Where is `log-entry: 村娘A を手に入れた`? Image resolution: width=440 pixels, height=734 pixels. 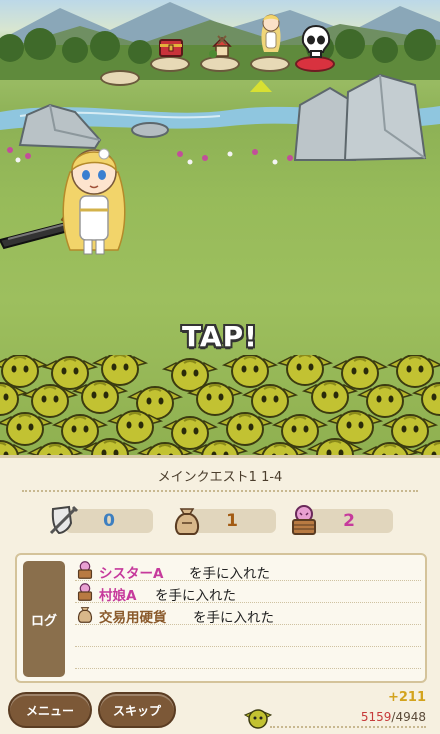 log-entry: 村娘A を手に入れた is located at coordinates (248, 592).